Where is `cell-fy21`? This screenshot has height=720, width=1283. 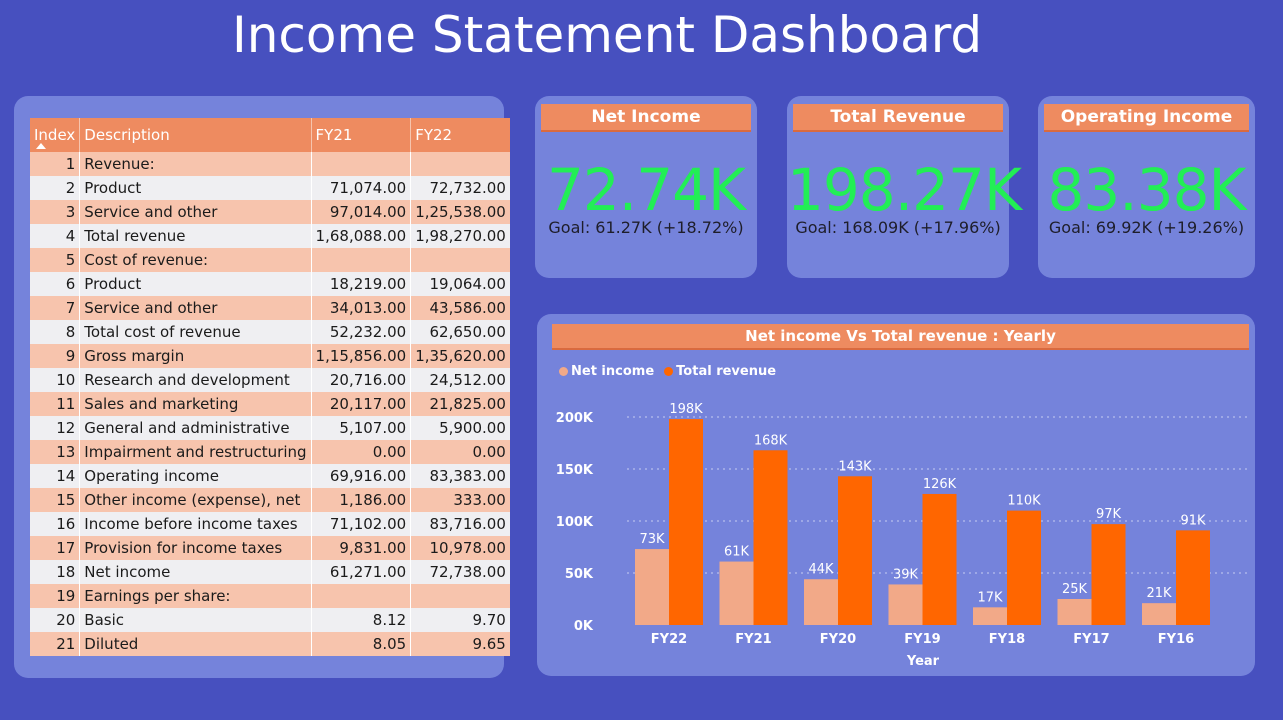
cell-fy21 is located at coordinates (360, 596).